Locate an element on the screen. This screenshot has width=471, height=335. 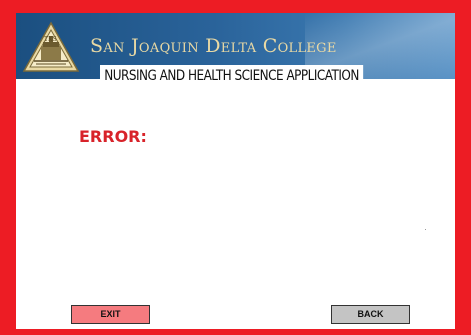
svg-text: TKS is located at coordinates (50, 39).